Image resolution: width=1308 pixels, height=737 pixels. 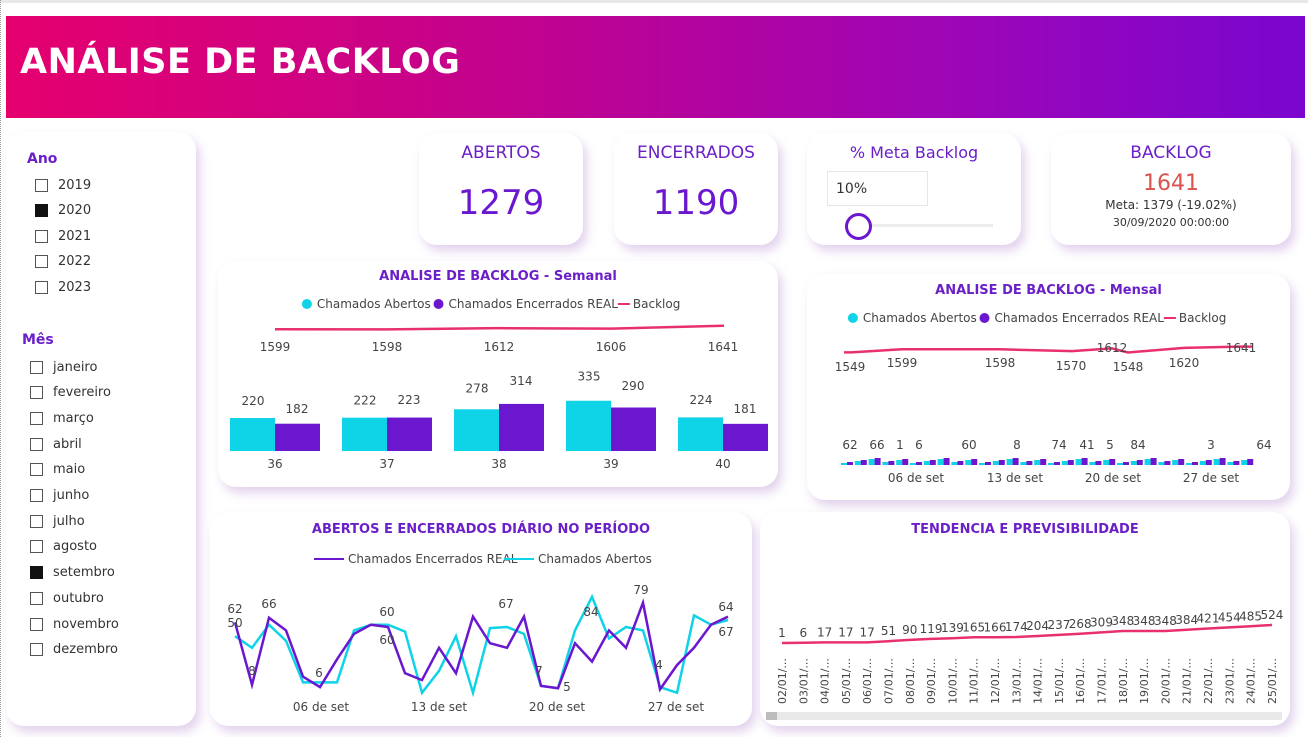 I want to click on month-item-fevereiro: fevereiro, so click(x=70, y=393).